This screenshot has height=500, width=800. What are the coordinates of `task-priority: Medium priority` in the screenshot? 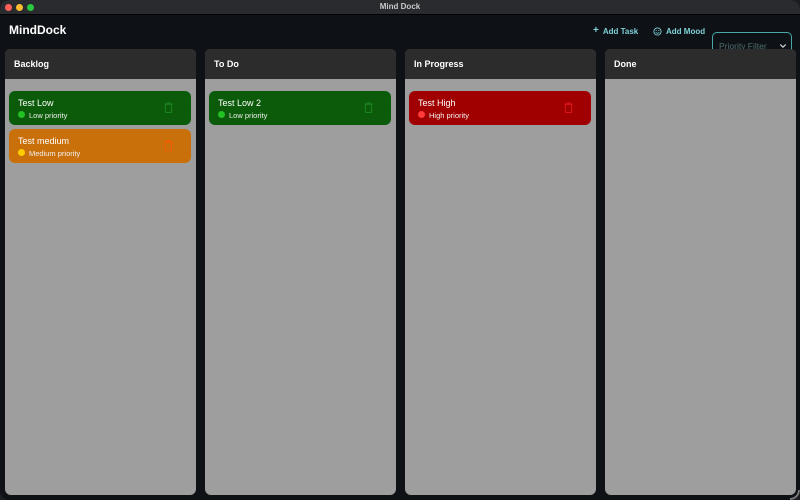 It's located at (55, 153).